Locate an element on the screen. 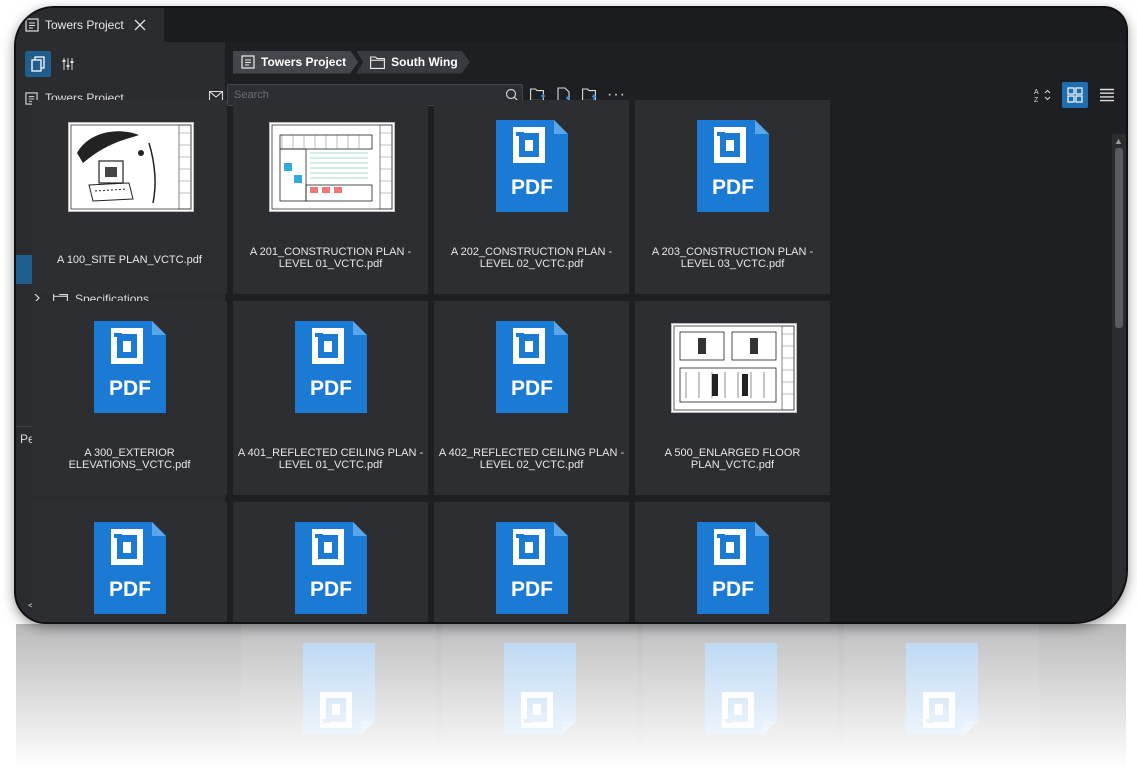  sort-icon: AZ is located at coordinates (1043, 95).